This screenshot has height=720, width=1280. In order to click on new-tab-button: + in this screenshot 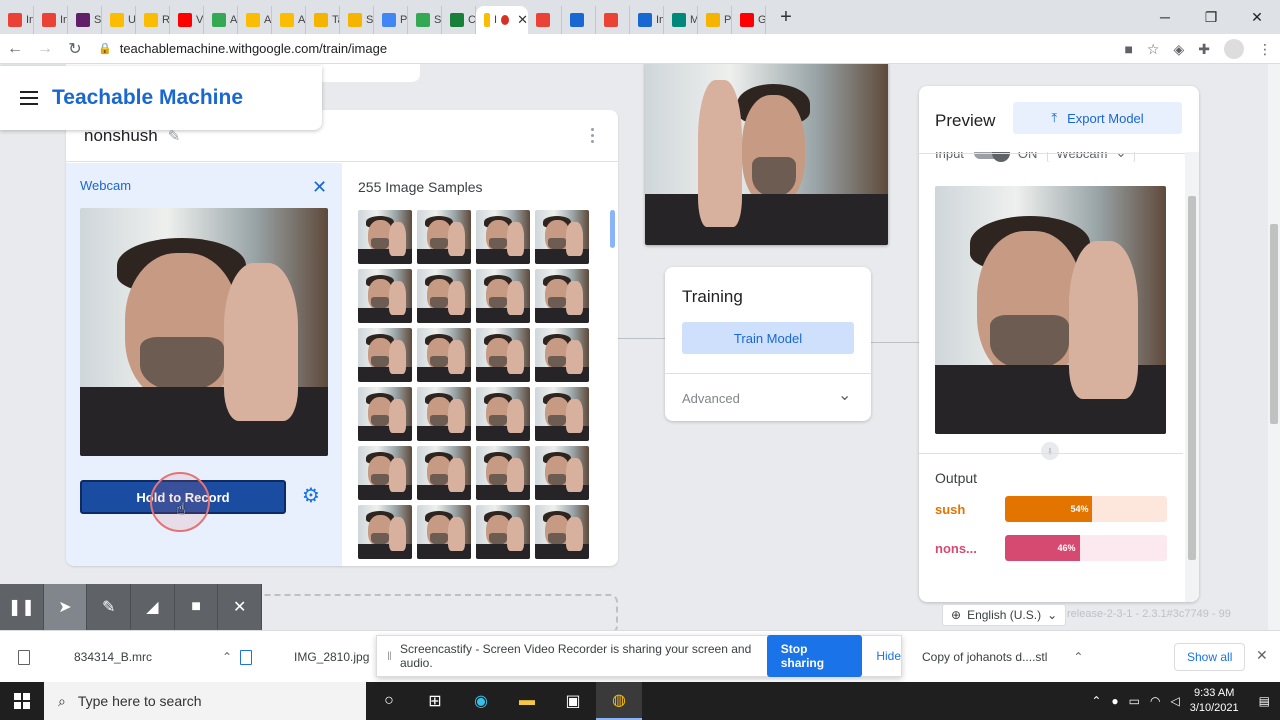, I will do `click(786, 17)`.